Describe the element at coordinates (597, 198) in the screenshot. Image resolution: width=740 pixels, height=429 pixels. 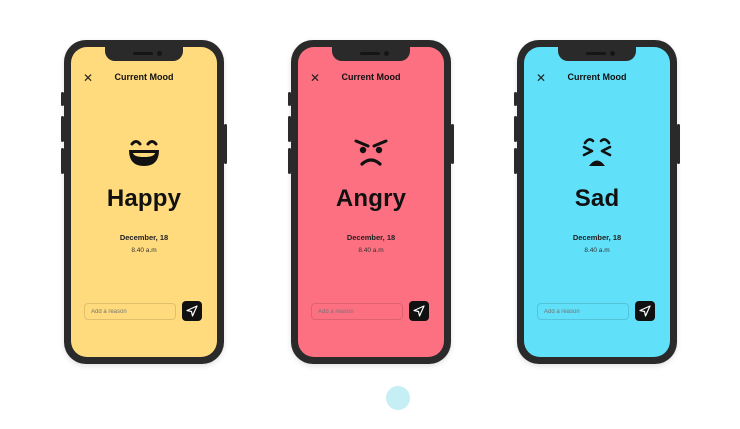
I see `mood-label: Sad` at that location.